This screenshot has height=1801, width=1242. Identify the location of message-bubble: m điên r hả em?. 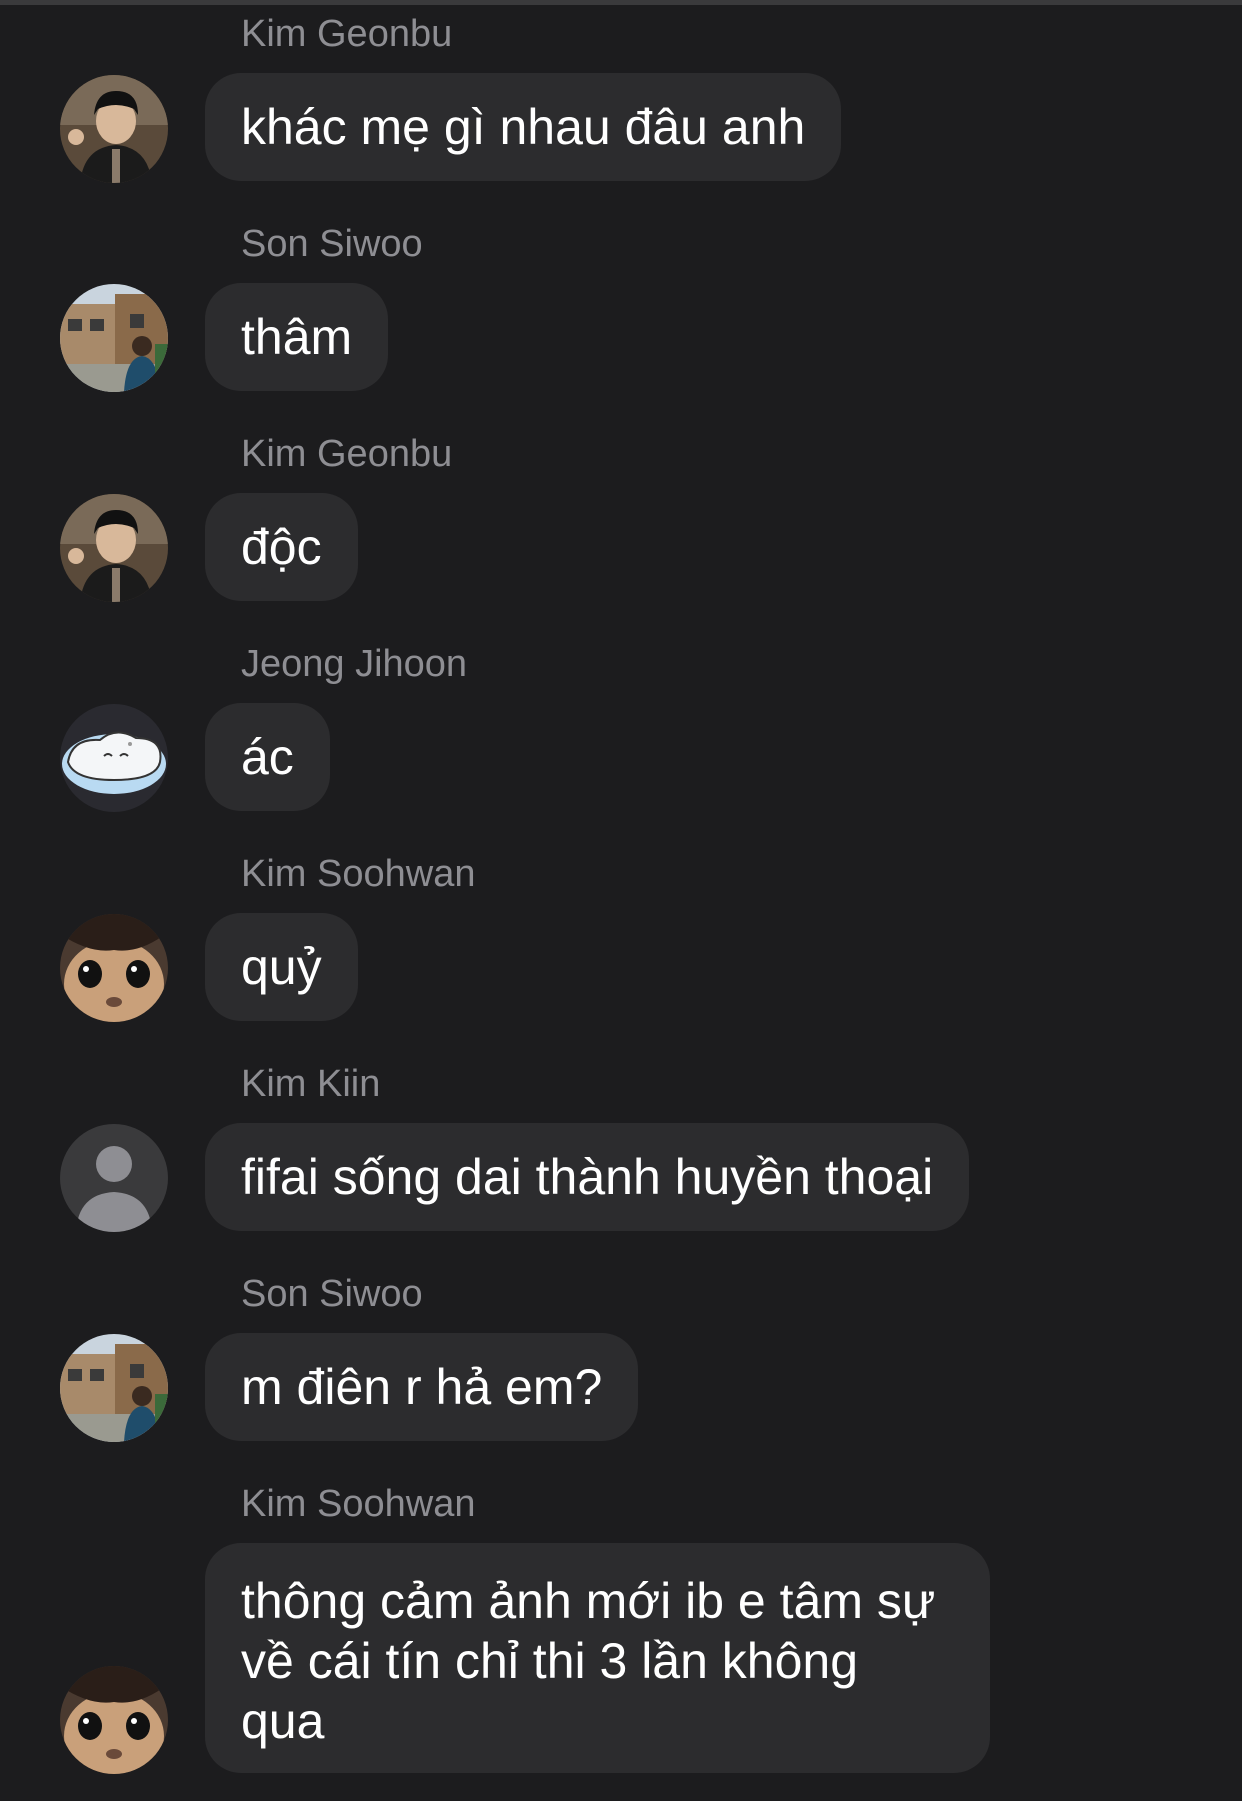
(422, 1387).